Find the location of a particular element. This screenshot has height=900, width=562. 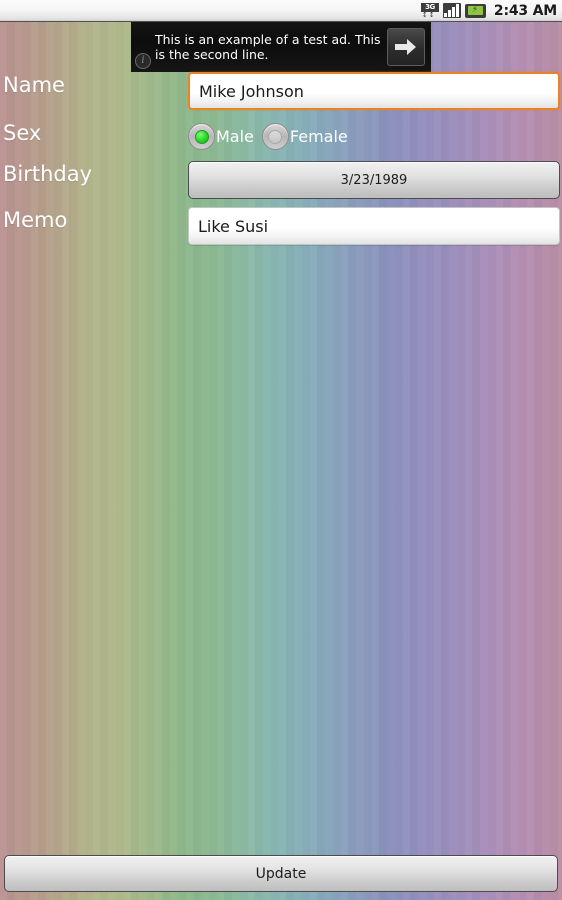

radio-female-label: Female is located at coordinates (318, 136).